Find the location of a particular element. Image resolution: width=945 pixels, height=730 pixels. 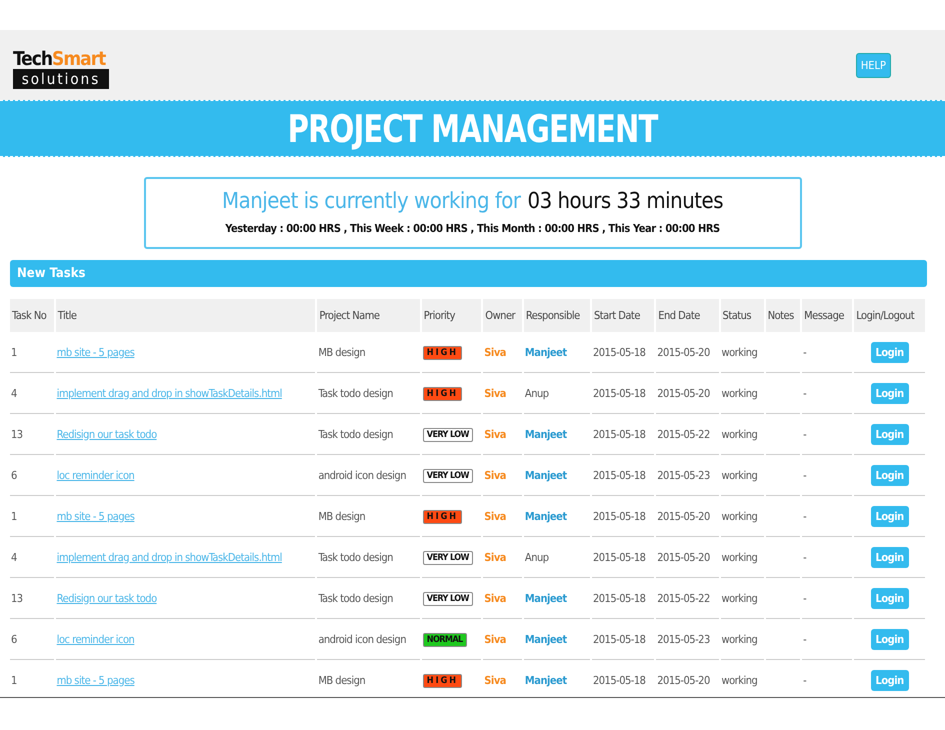

column-header: Title is located at coordinates (186, 315).